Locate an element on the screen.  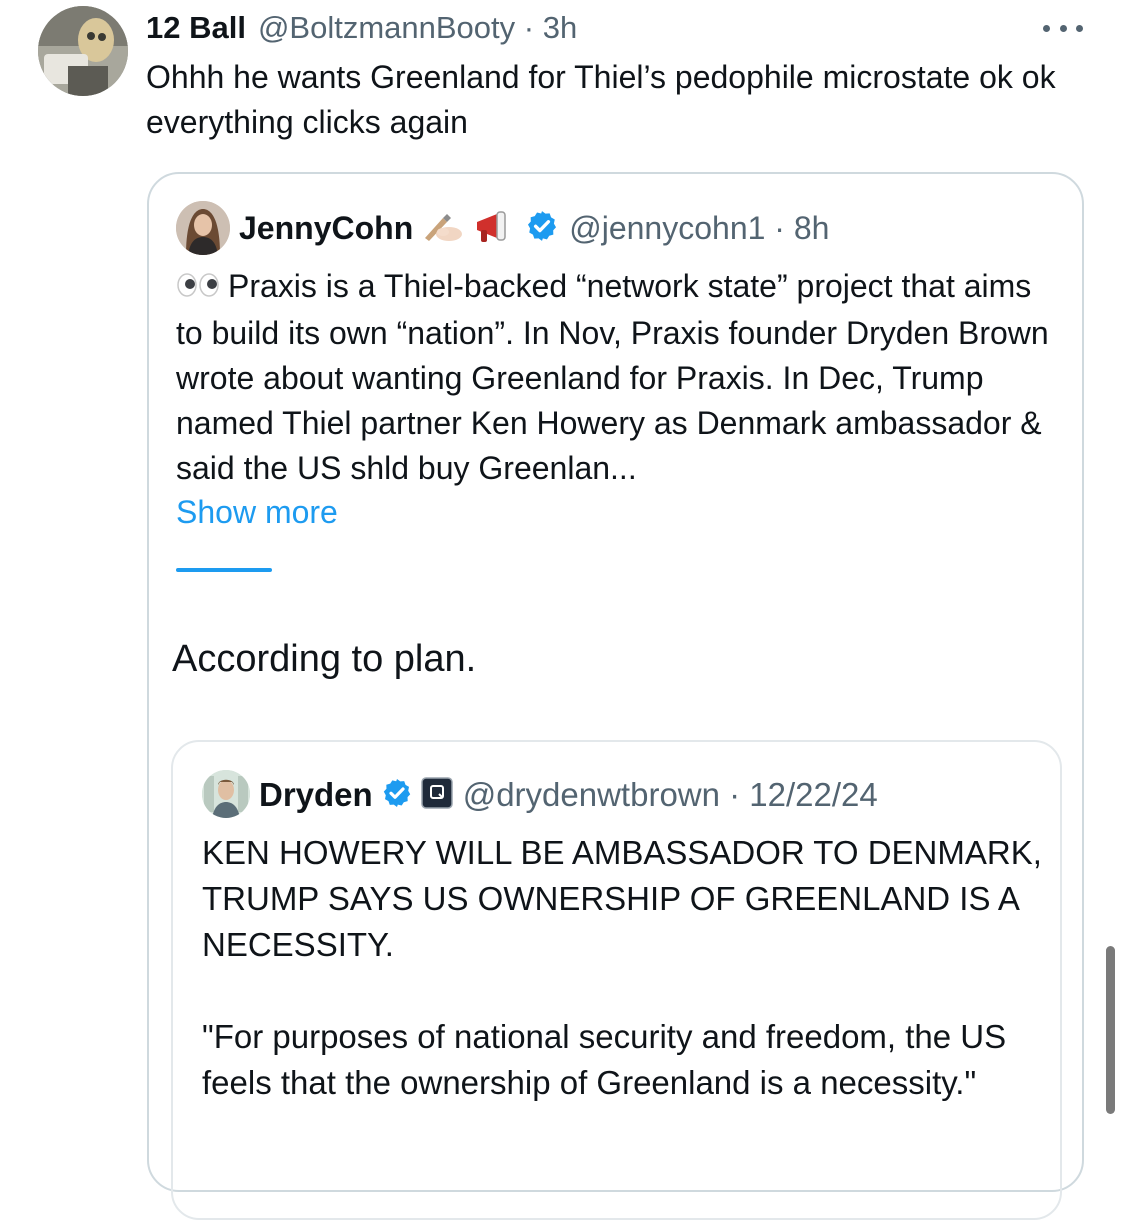
nested-avatar is located at coordinates (226, 794).